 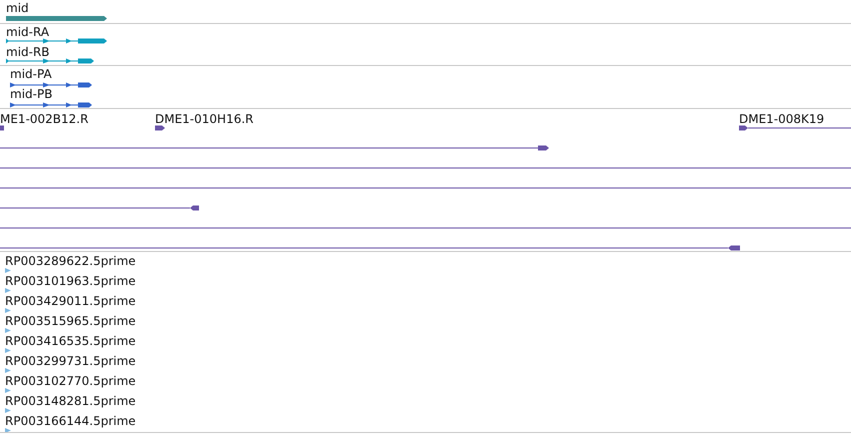 What do you see at coordinates (31, 74) in the screenshot?
I see `feature-label: mid-PA` at bounding box center [31, 74].